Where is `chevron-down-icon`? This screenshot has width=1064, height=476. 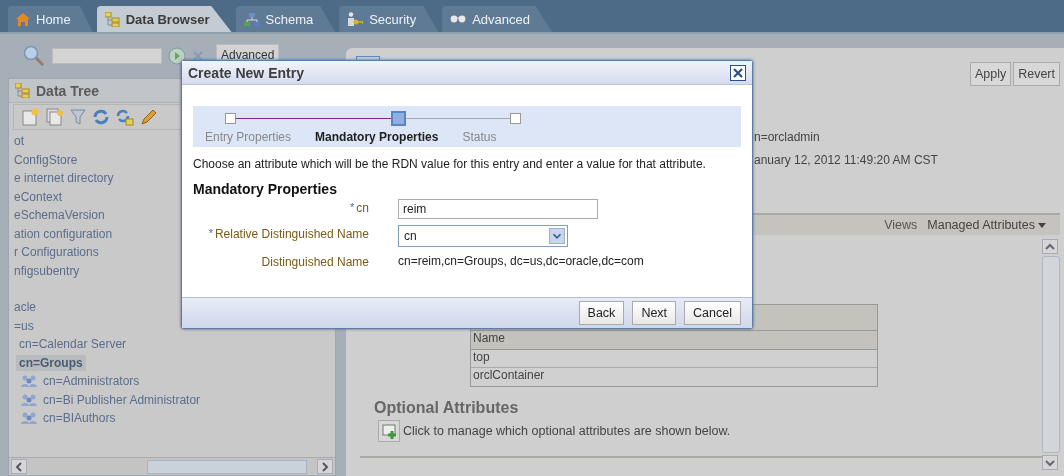
chevron-down-icon is located at coordinates (1050, 462).